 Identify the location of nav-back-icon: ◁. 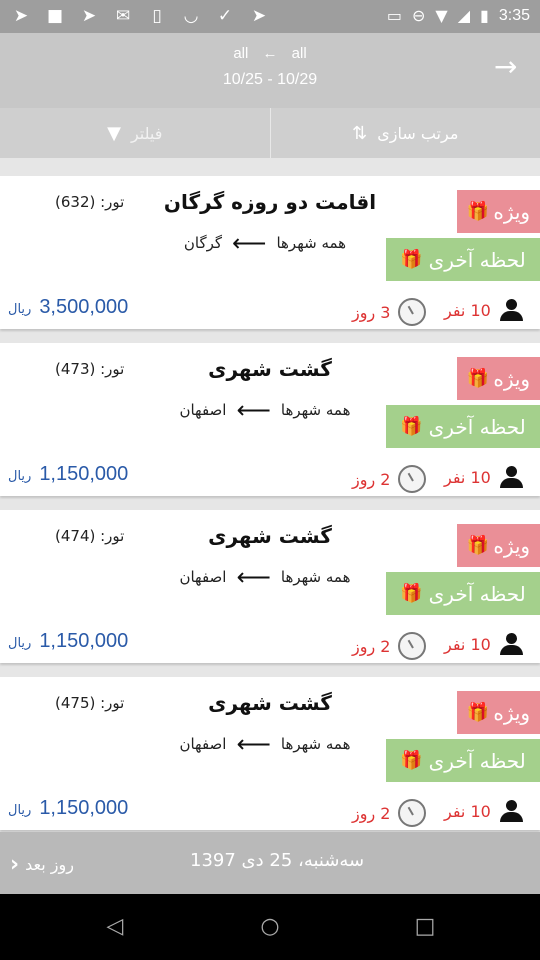
(115, 927).